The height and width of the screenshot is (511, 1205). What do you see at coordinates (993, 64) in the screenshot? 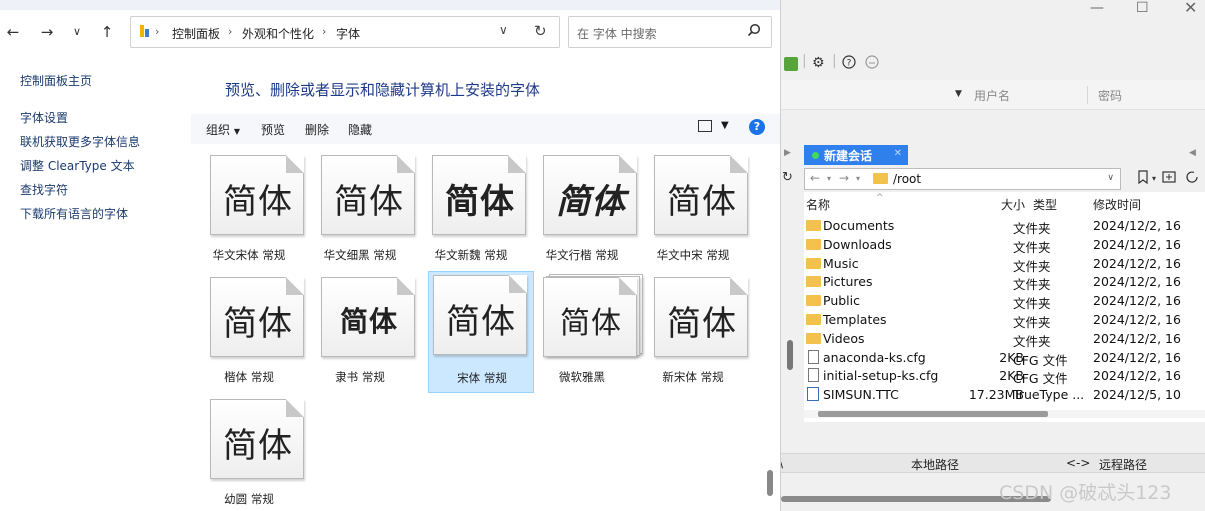
I see `ftp-toolbar: | ⚙ | ?` at bounding box center [993, 64].